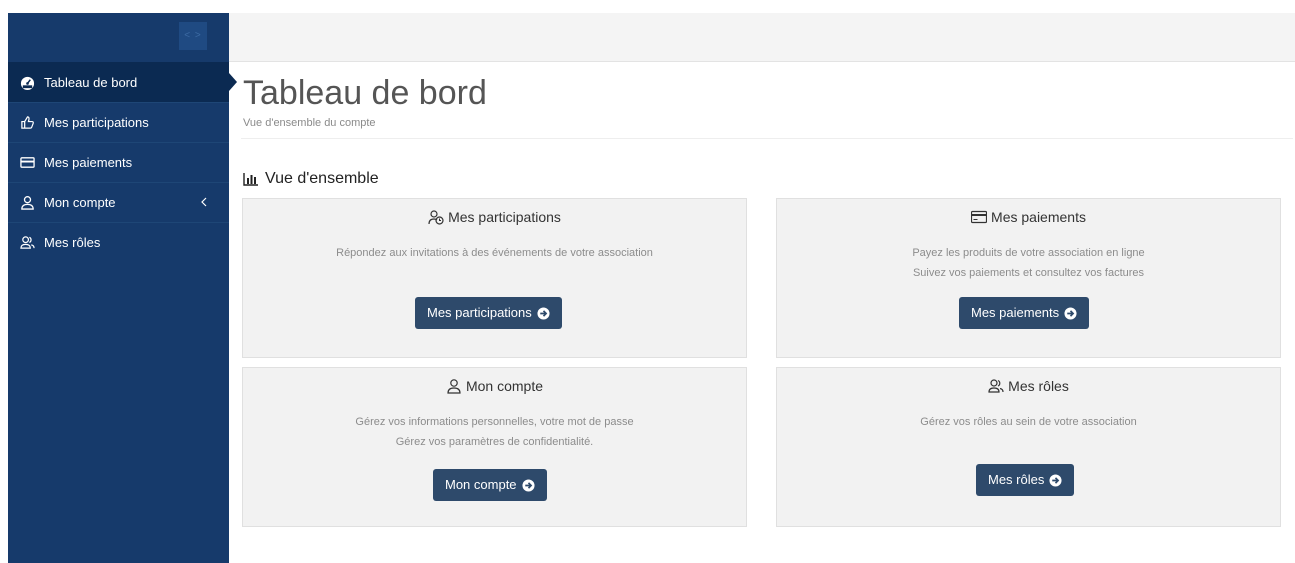 The height and width of the screenshot is (563, 1295). I want to click on thumbs-up-icon, so click(27, 123).